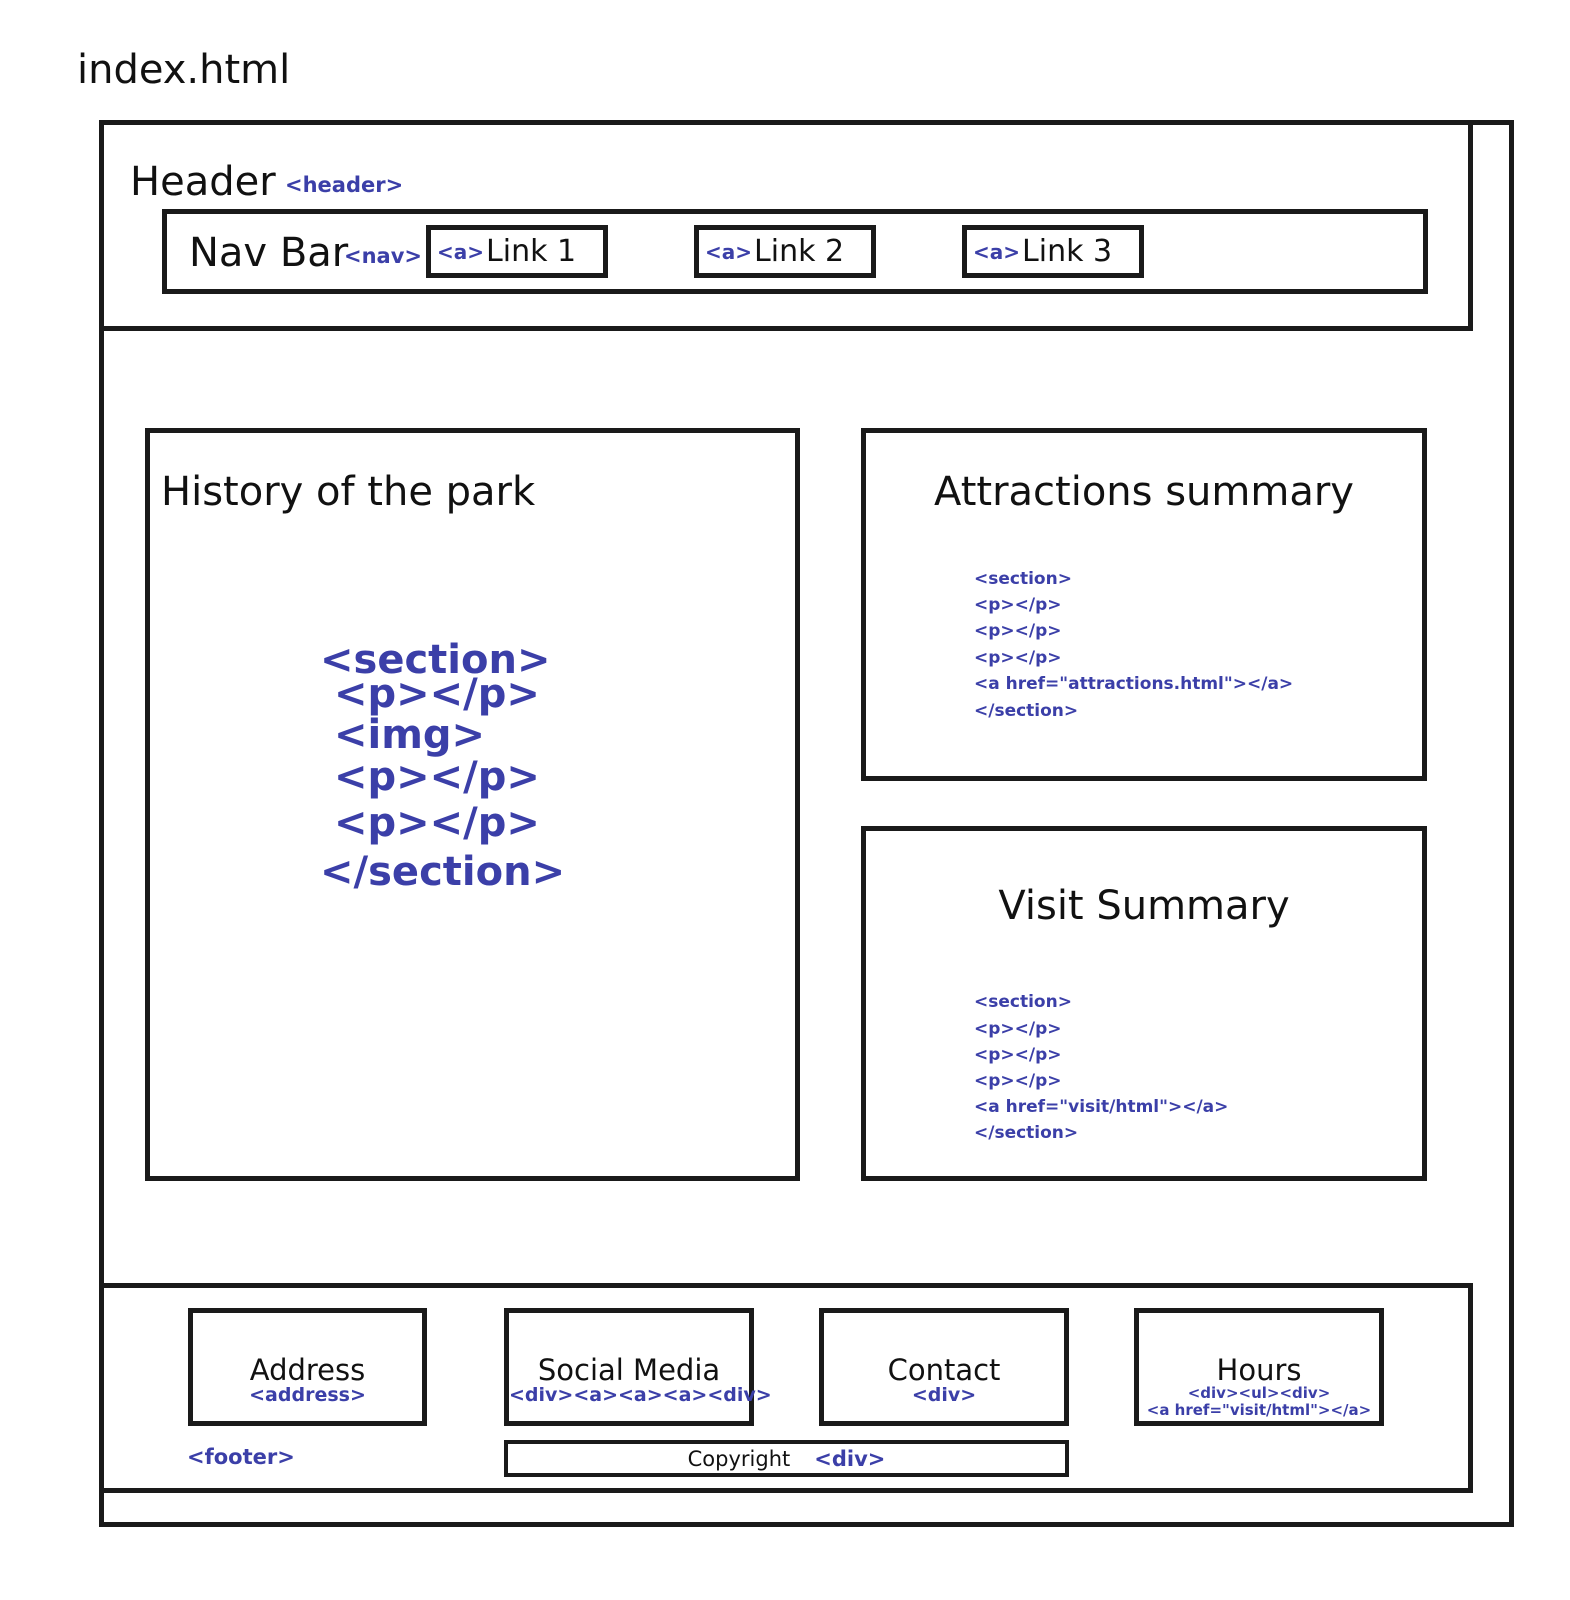  Describe the element at coordinates (1259, 1410) in the screenshot. I see `hours-tag-line-2: <a href="visit/html"></a>` at that location.